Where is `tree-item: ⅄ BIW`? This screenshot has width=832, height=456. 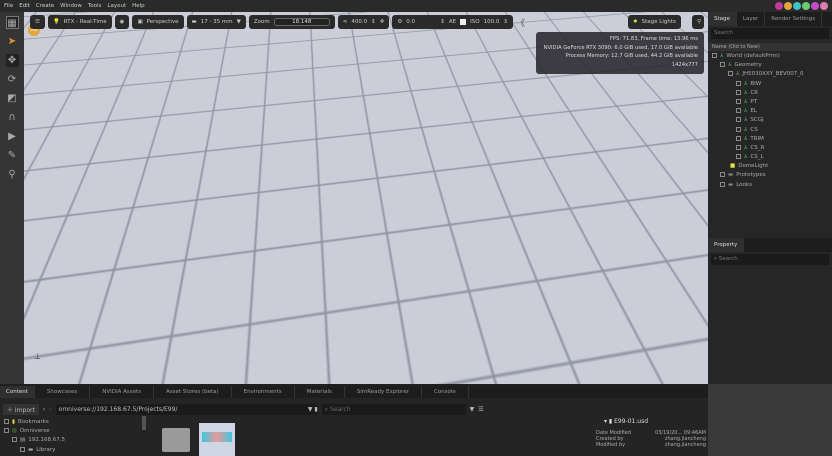
tree-item: ⅄ BIW is located at coordinates (770, 84).